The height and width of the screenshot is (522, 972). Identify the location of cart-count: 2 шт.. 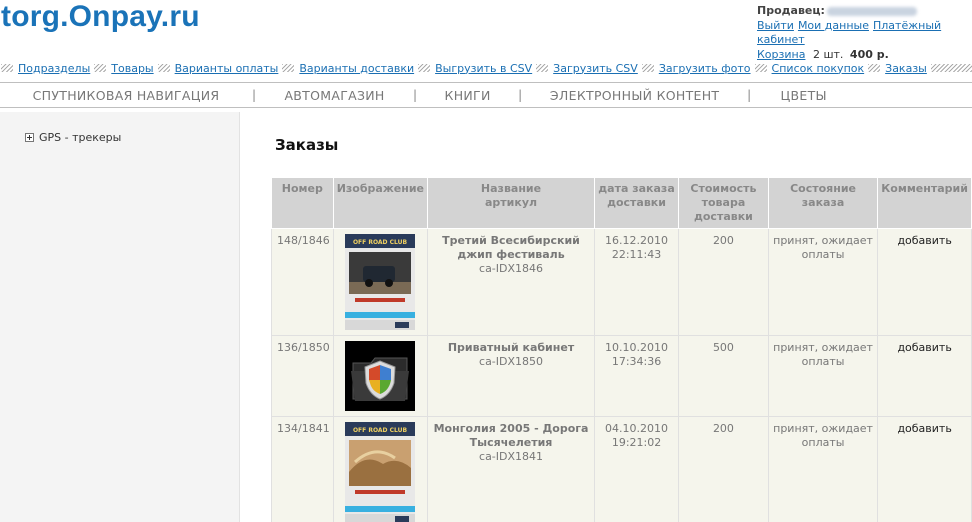
(828, 54).